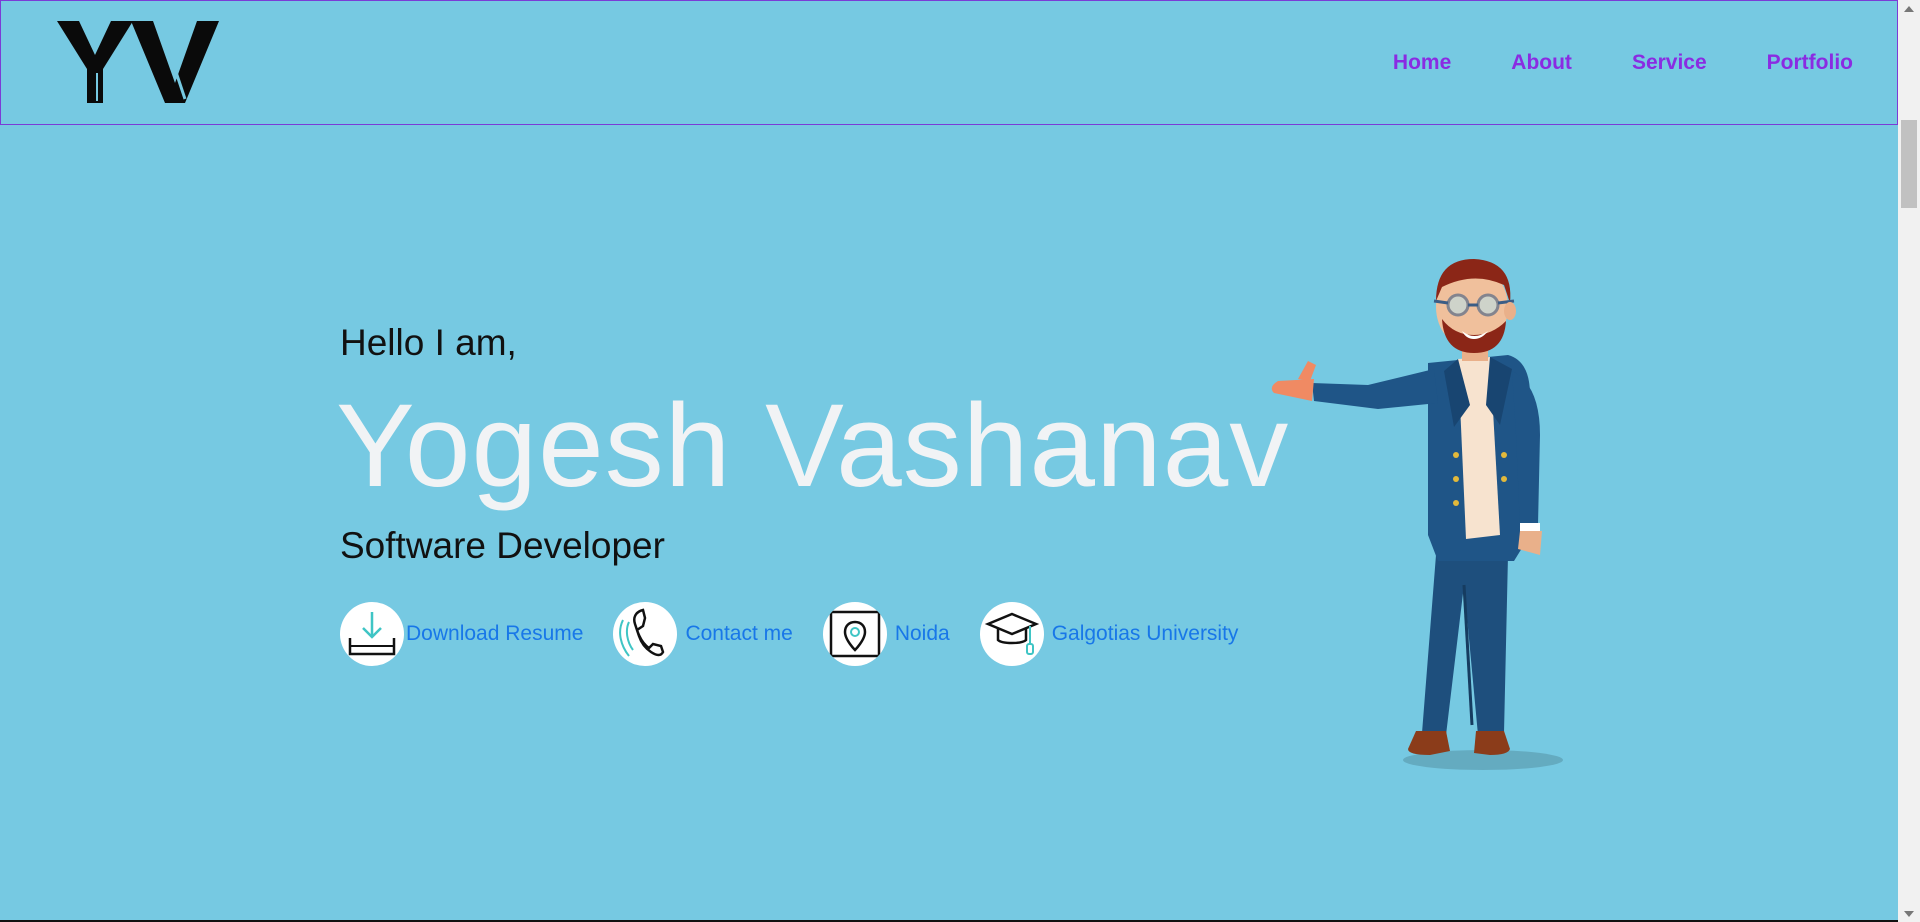 Image resolution: width=1920 pixels, height=922 pixels. Describe the element at coordinates (1417, 514) in the screenshot. I see `character-illustration` at that location.